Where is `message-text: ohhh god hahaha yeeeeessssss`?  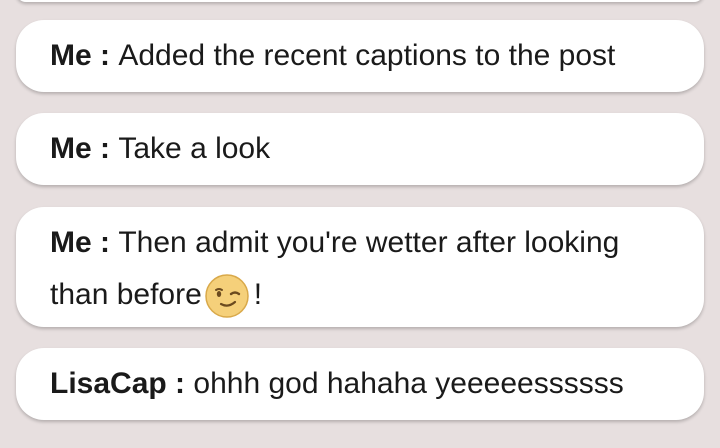
message-text: ohhh god hahaha yeeeeessssss is located at coordinates (408, 383).